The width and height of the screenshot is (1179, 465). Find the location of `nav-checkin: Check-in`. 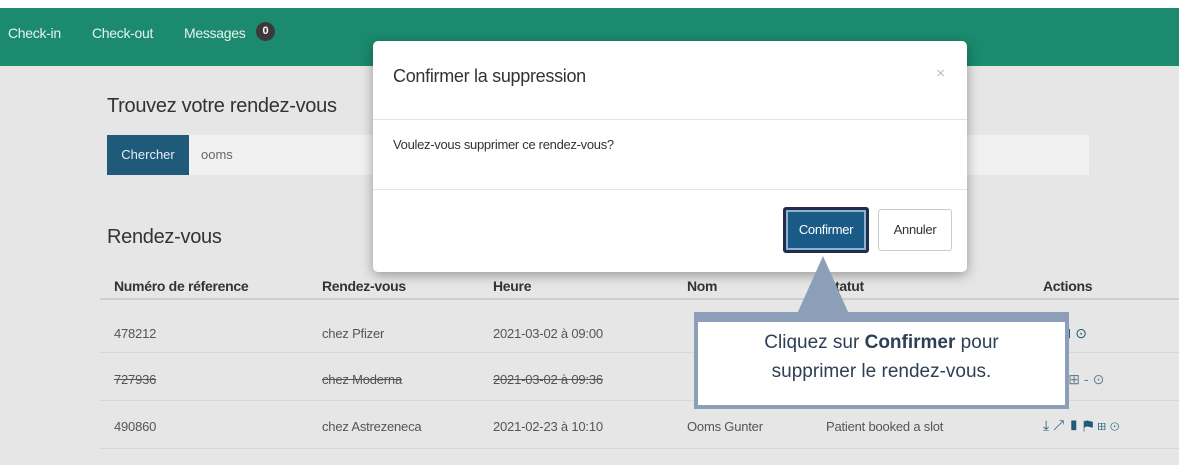

nav-checkin: Check-in is located at coordinates (34, 33).